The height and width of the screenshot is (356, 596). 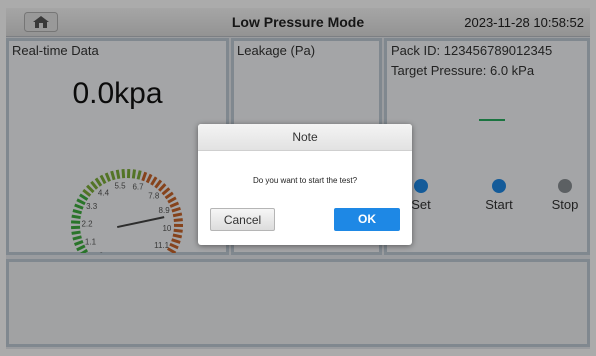 I want to click on dialog-title: Note, so click(x=305, y=137).